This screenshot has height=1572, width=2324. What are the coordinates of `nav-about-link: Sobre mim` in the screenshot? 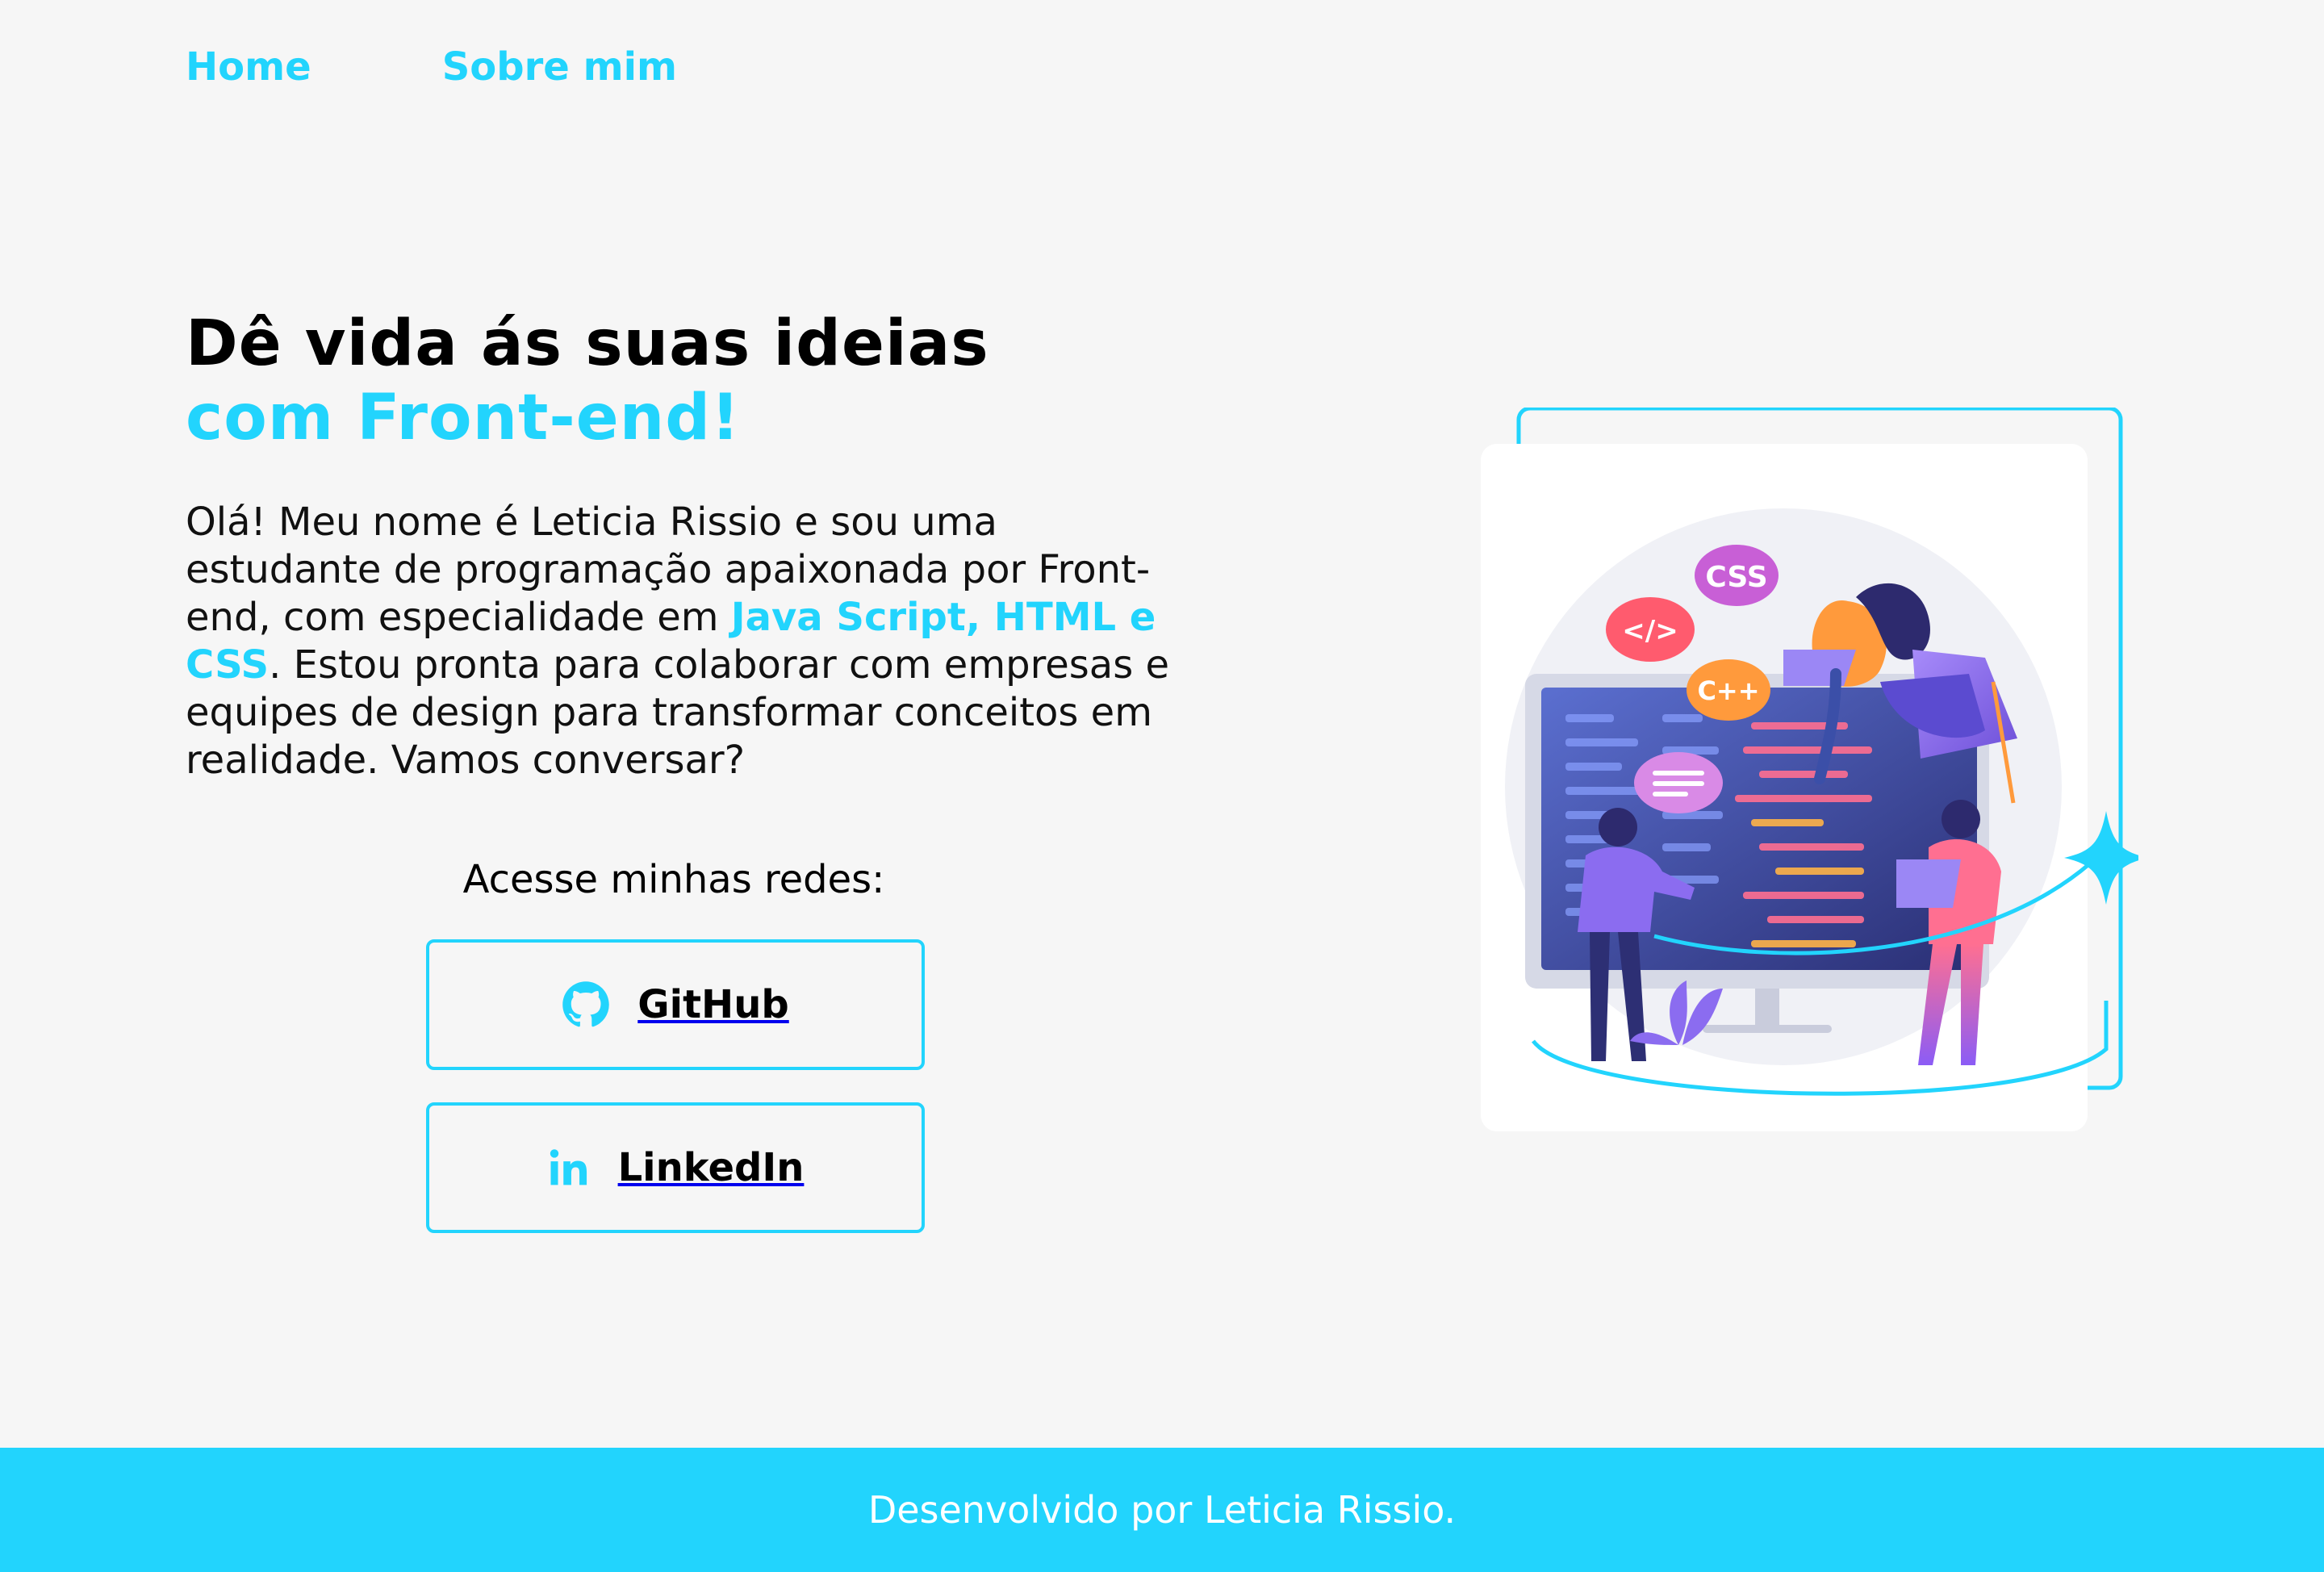 It's located at (559, 67).